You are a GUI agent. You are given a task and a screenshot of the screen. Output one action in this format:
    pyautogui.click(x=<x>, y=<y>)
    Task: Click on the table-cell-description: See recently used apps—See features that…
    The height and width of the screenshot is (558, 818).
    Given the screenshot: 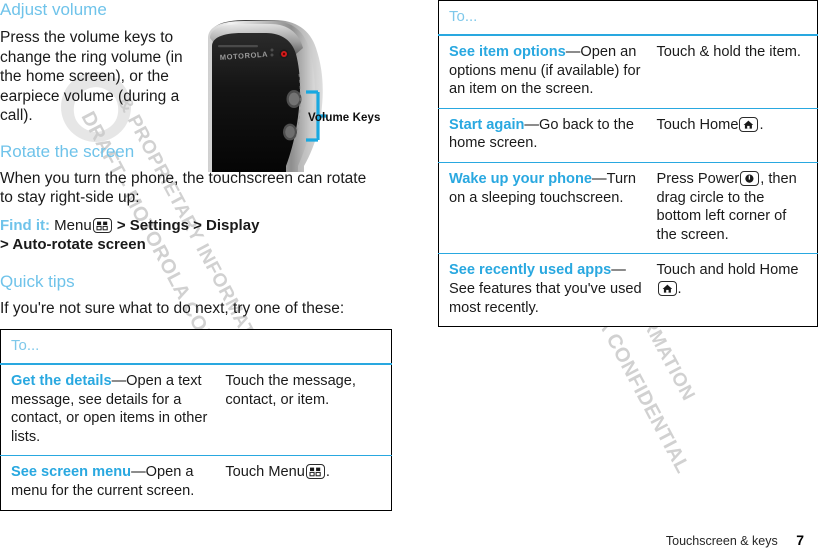 What is the action you would take?
    pyautogui.click(x=546, y=290)
    